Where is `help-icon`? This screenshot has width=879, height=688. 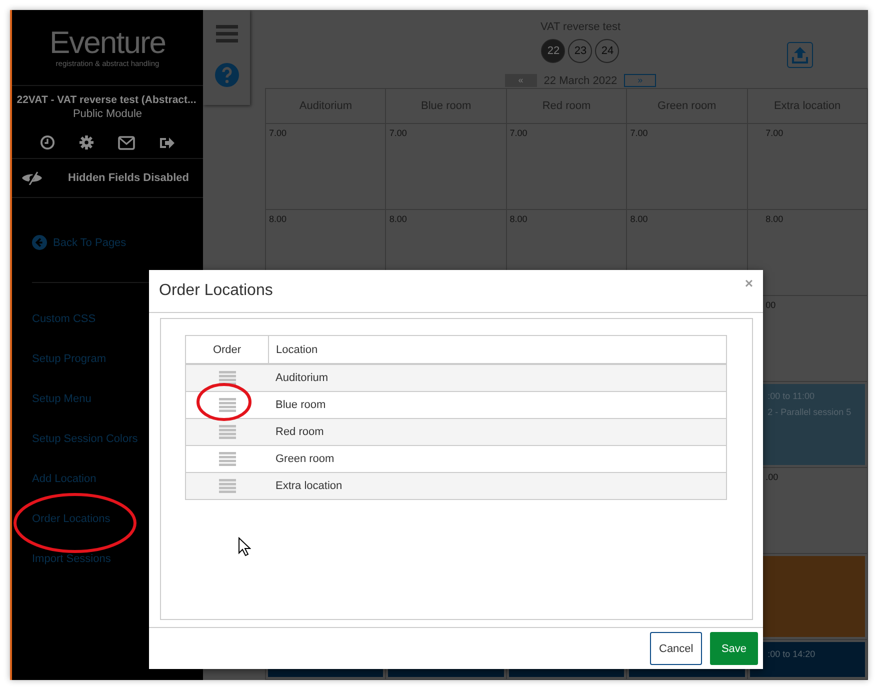 help-icon is located at coordinates (226, 75).